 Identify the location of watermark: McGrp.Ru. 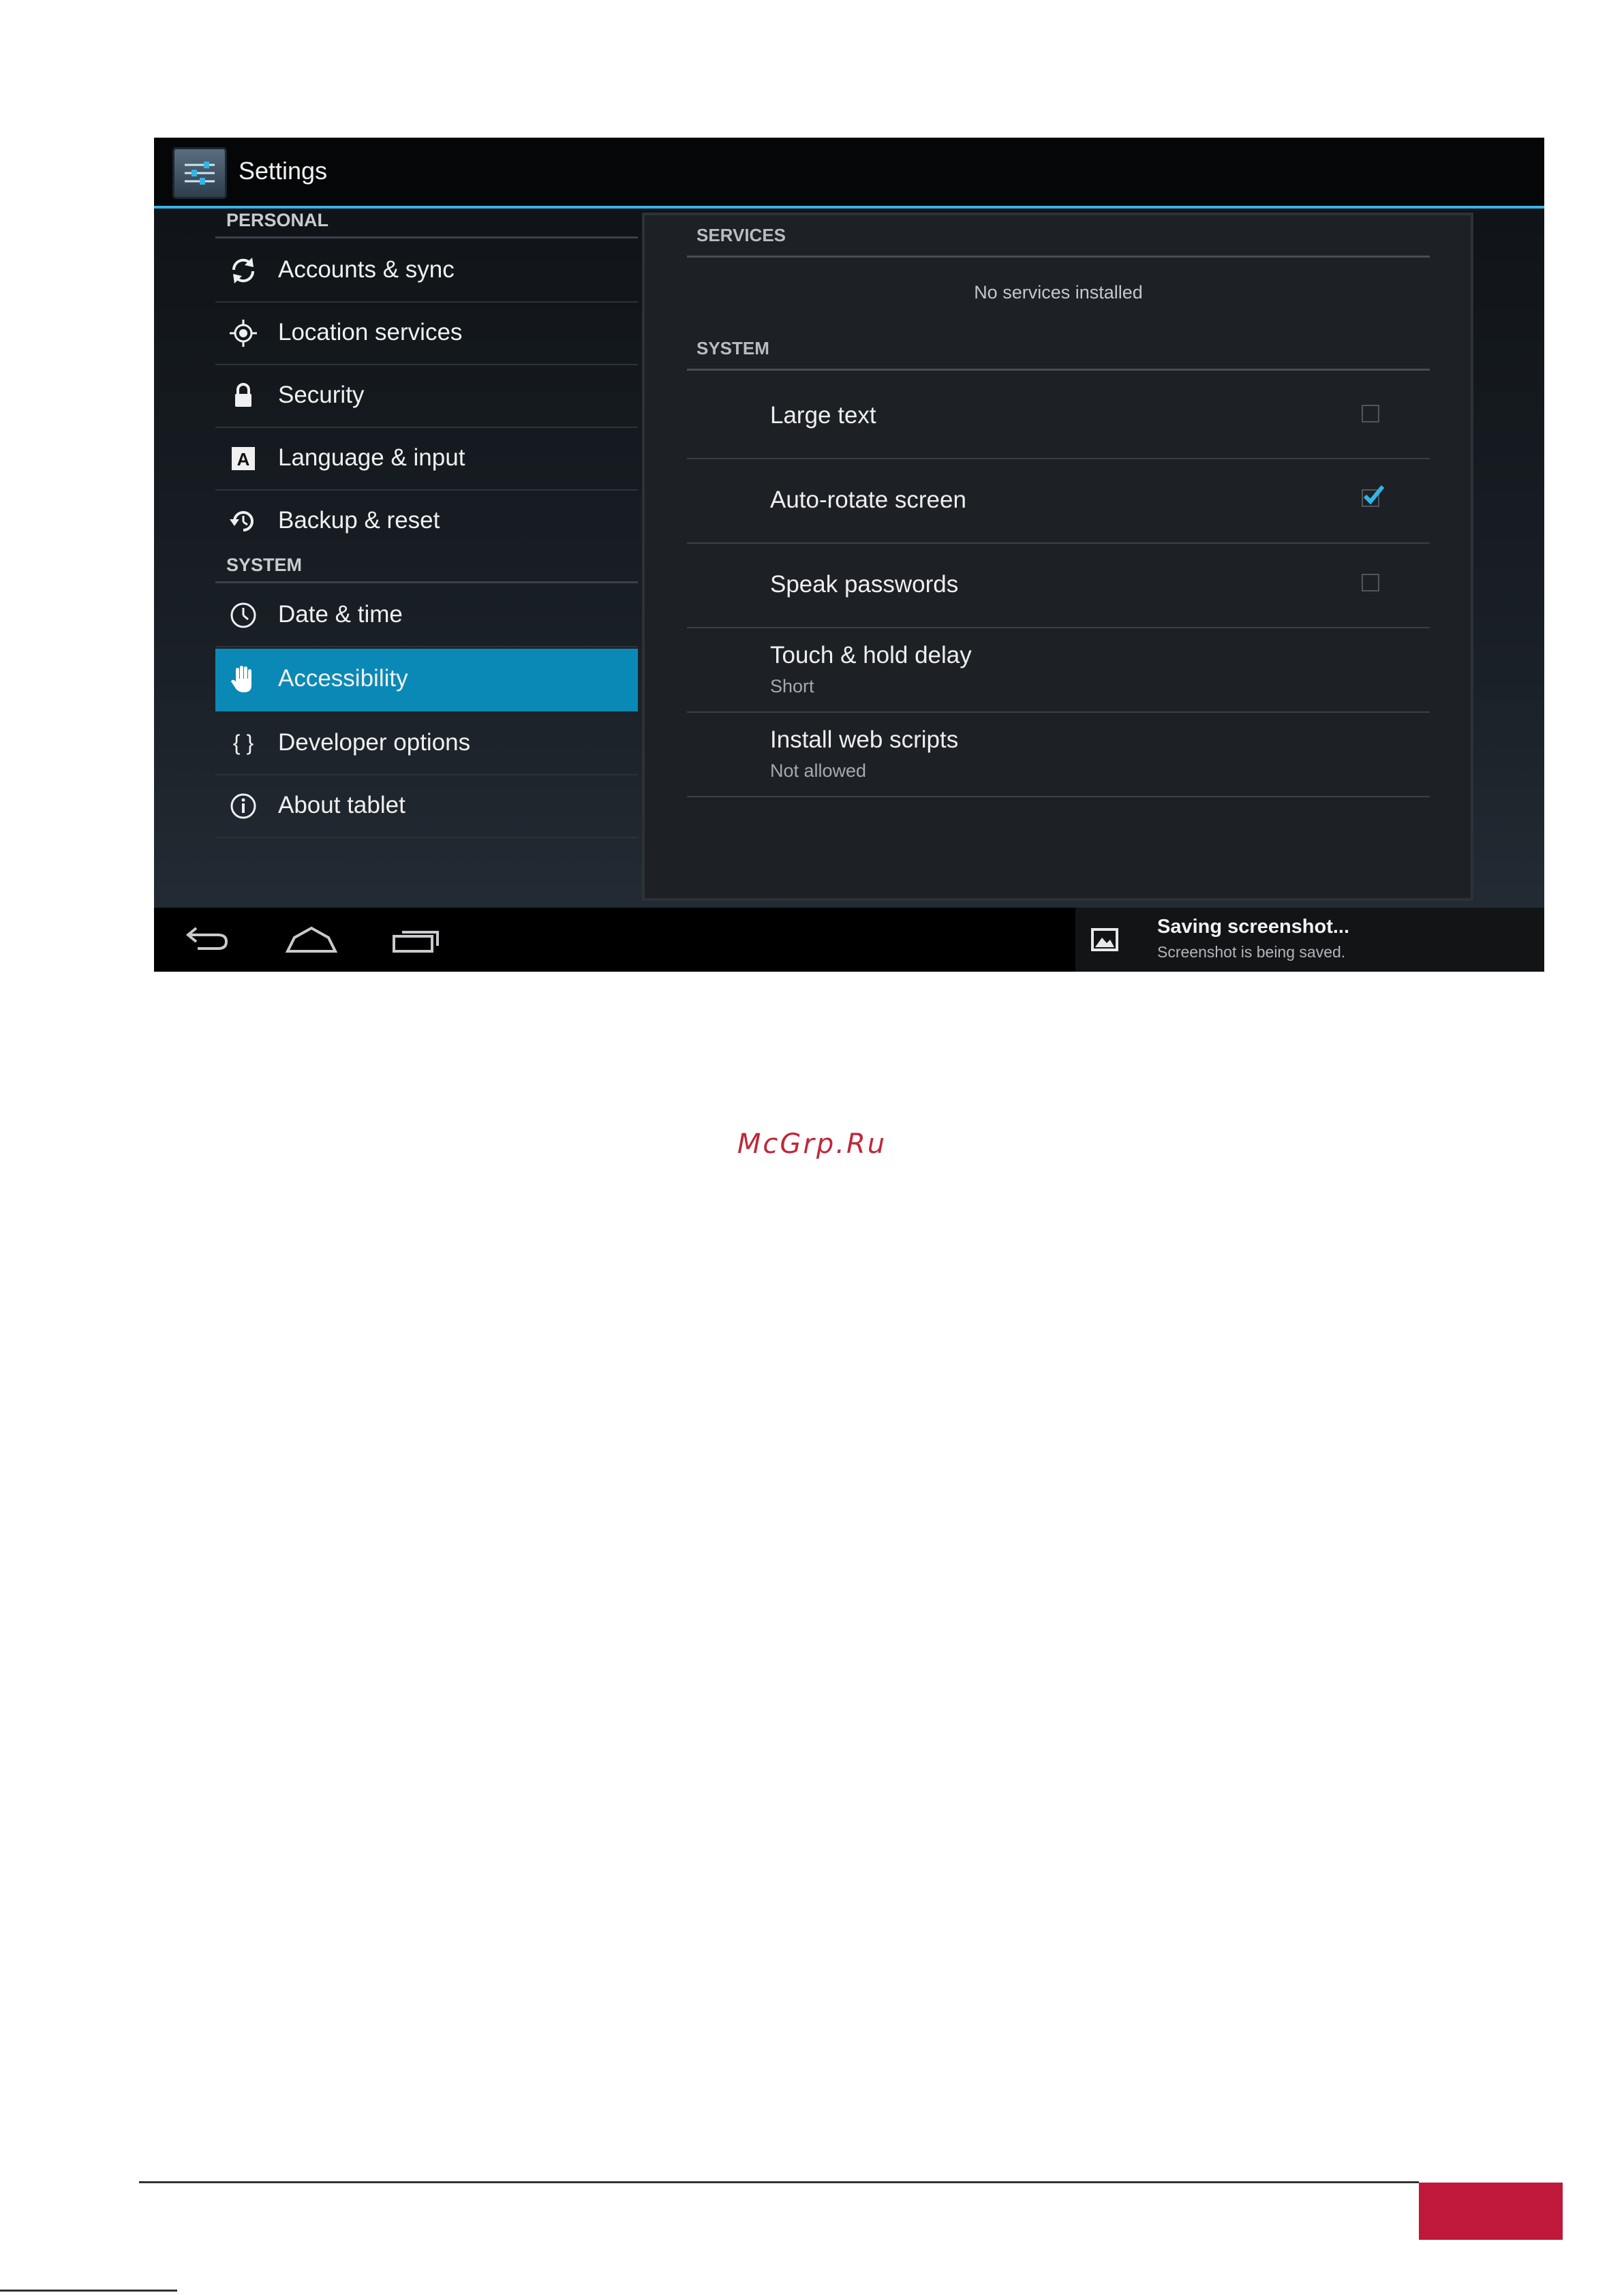
(812, 1144).